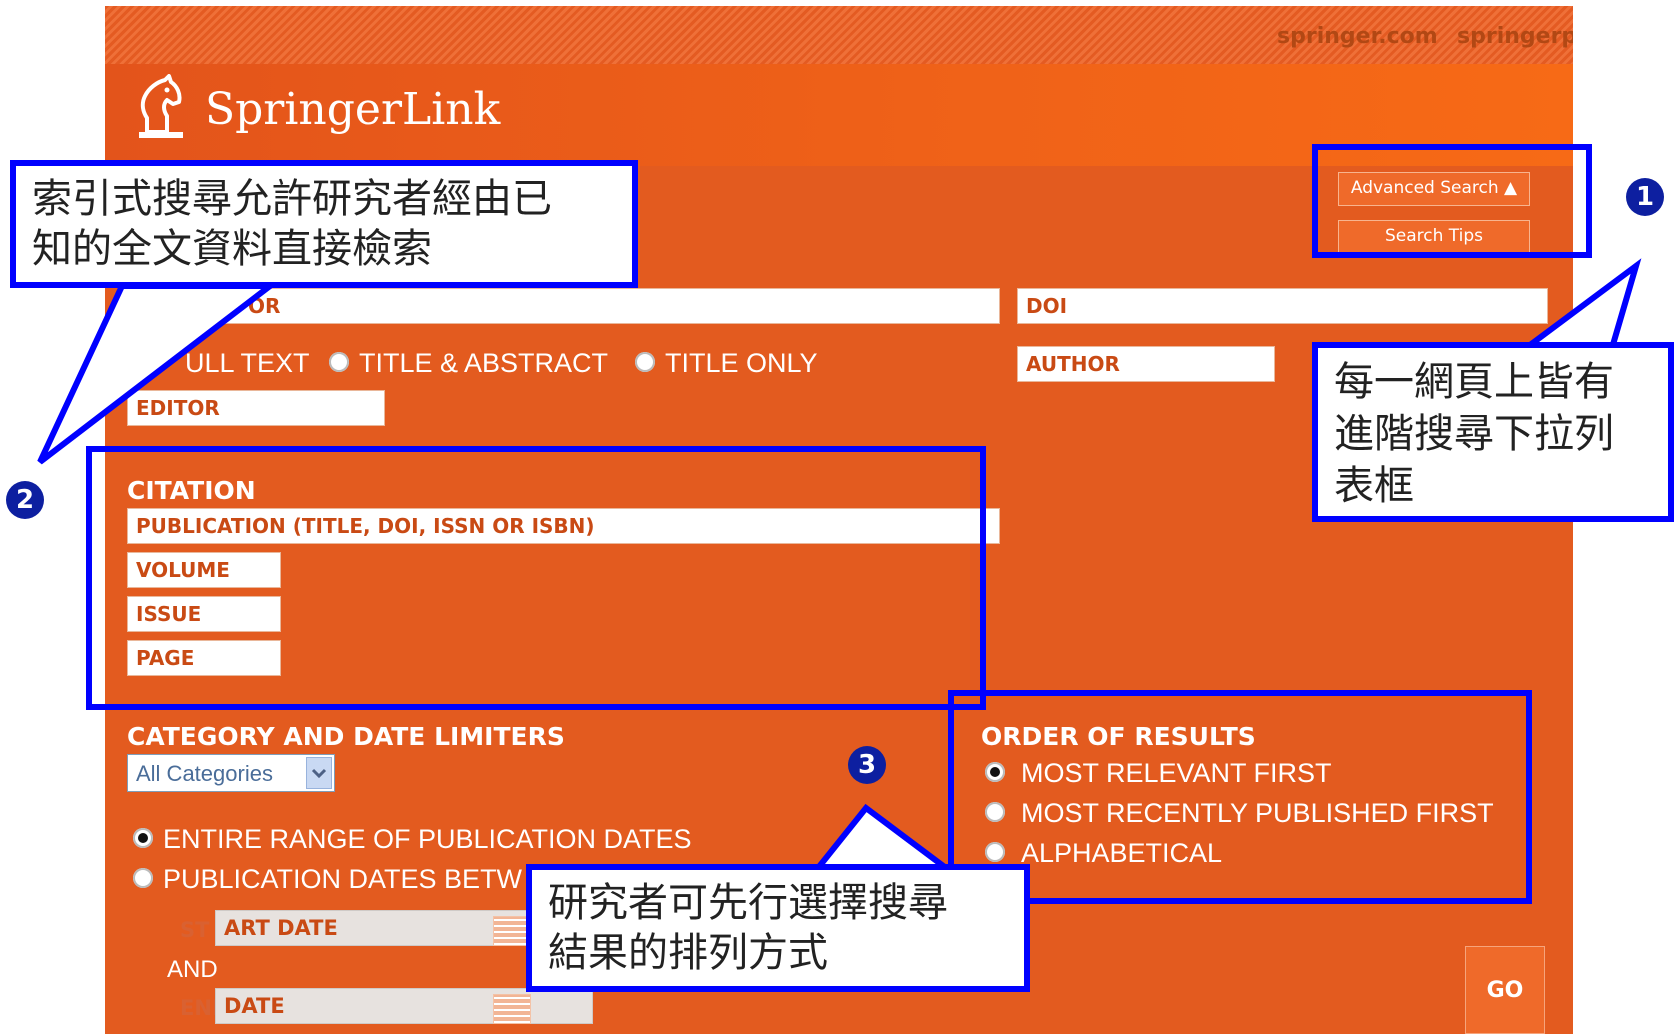 The height and width of the screenshot is (1034, 1677). What do you see at coordinates (292, 199) in the screenshot?
I see `callout-2-line-1: 索引式搜尋允許研究者經由已` at bounding box center [292, 199].